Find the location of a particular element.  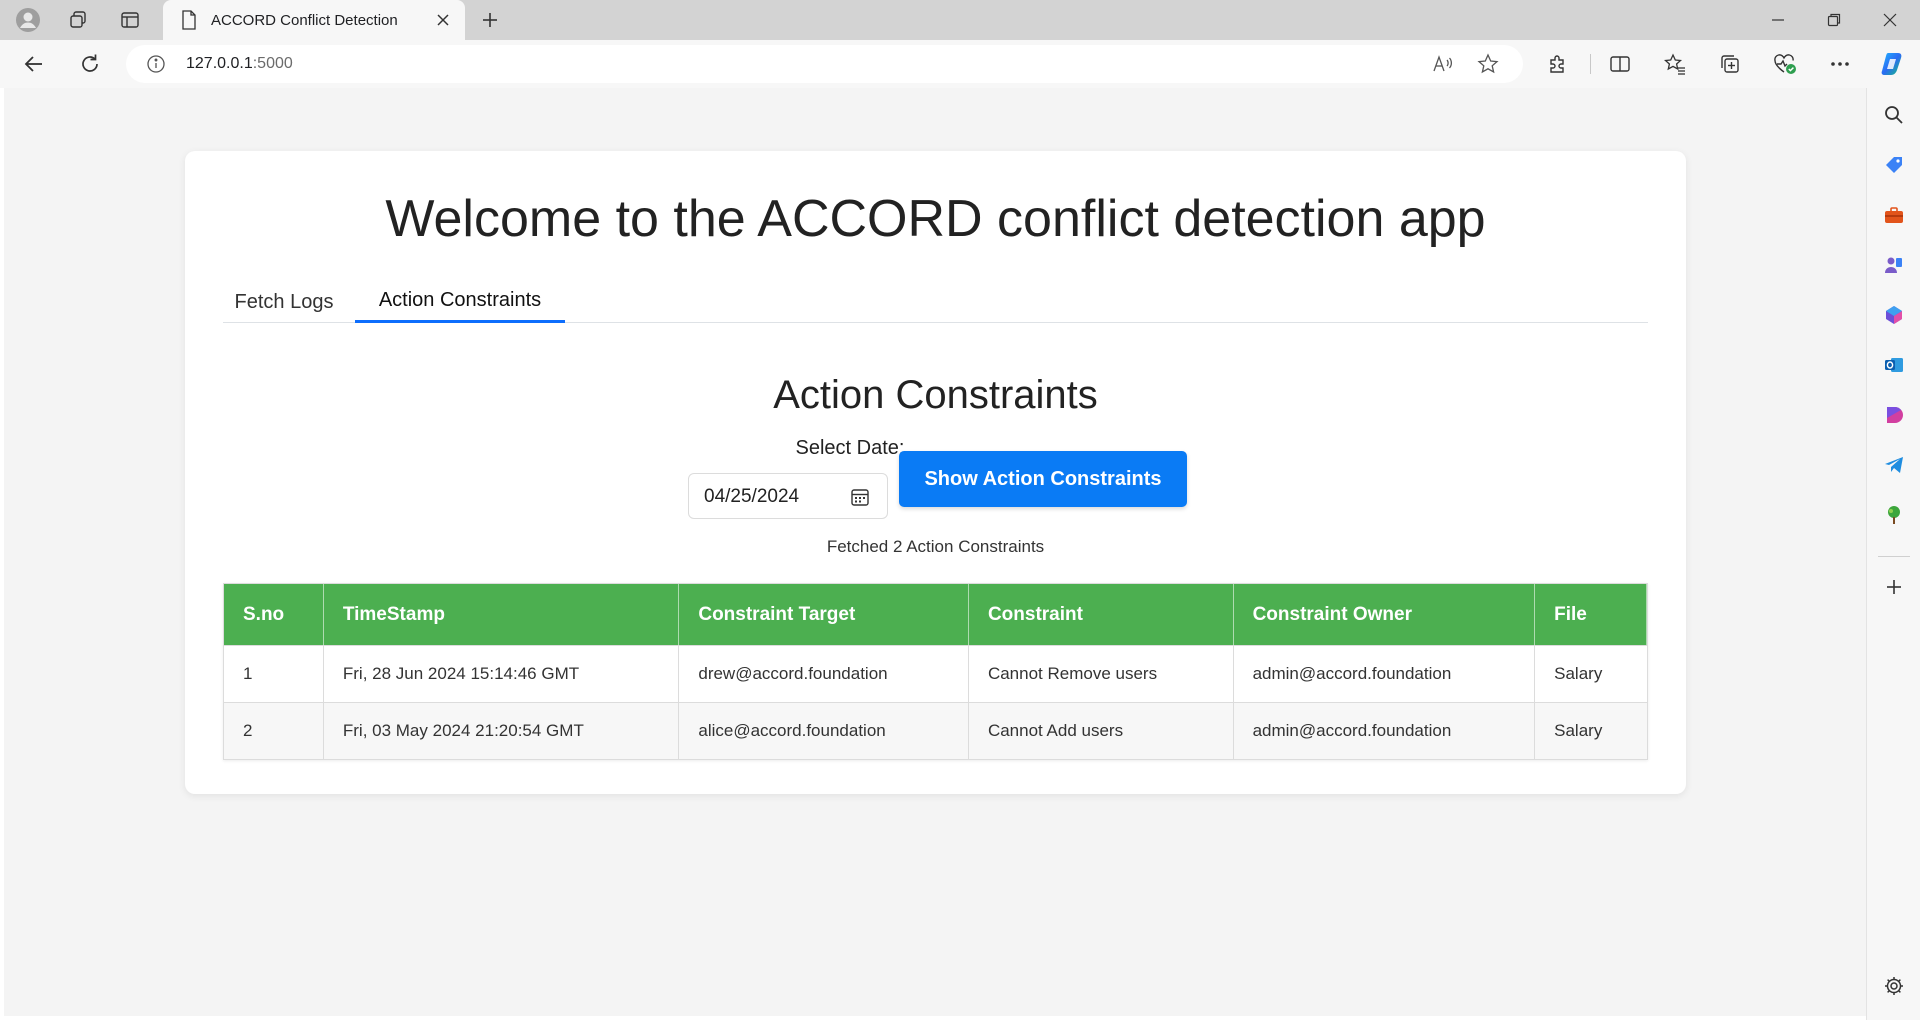

info-icon is located at coordinates (156, 64).